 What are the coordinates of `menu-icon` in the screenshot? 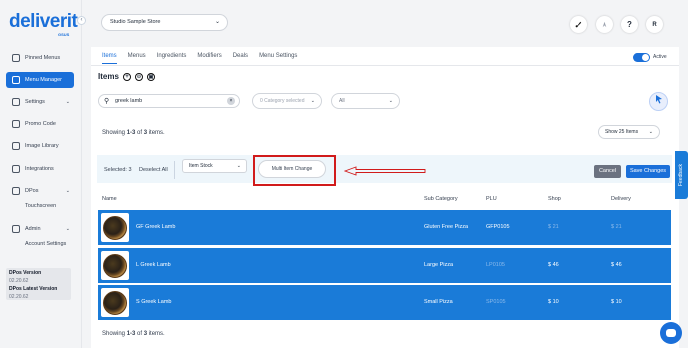 It's located at (16, 80).